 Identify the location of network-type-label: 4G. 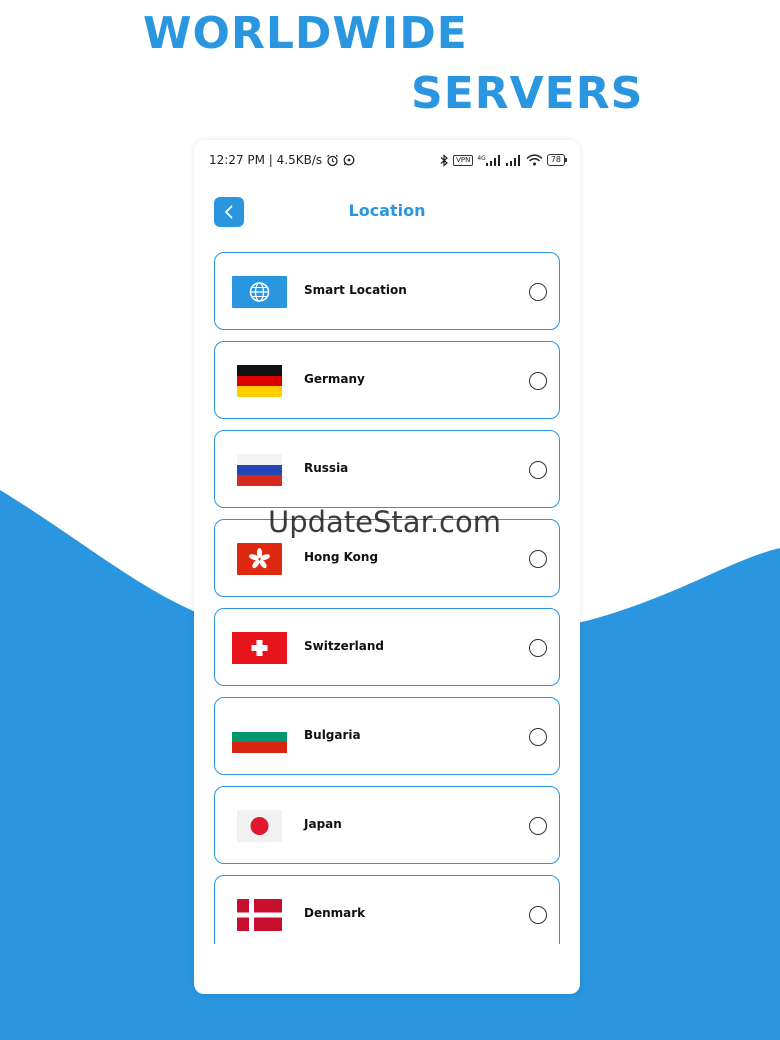
(481, 158).